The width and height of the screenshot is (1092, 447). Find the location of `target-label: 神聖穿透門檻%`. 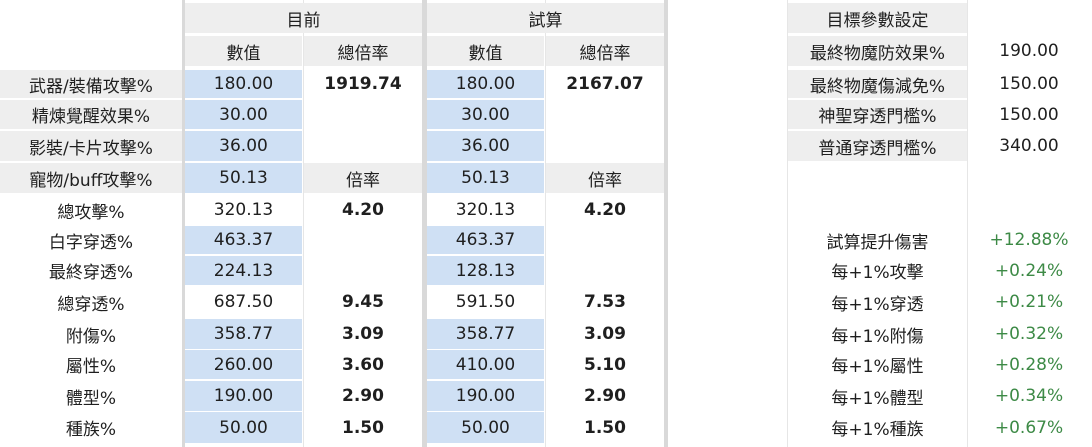

target-label: 神聖穿透門檻% is located at coordinates (877, 114).